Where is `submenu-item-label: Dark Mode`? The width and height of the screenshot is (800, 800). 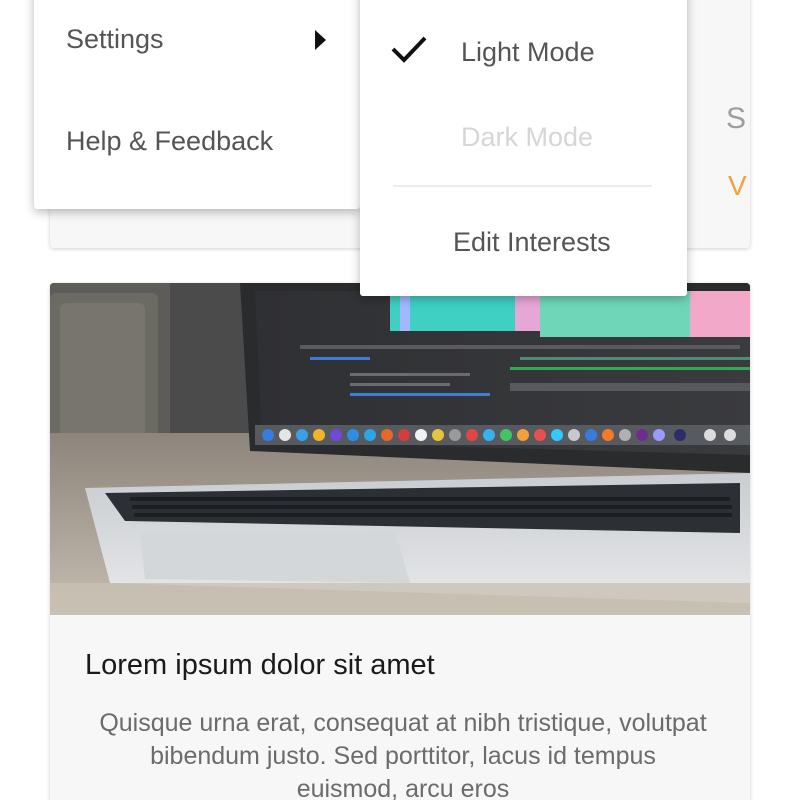 submenu-item-label: Dark Mode is located at coordinates (527, 137).